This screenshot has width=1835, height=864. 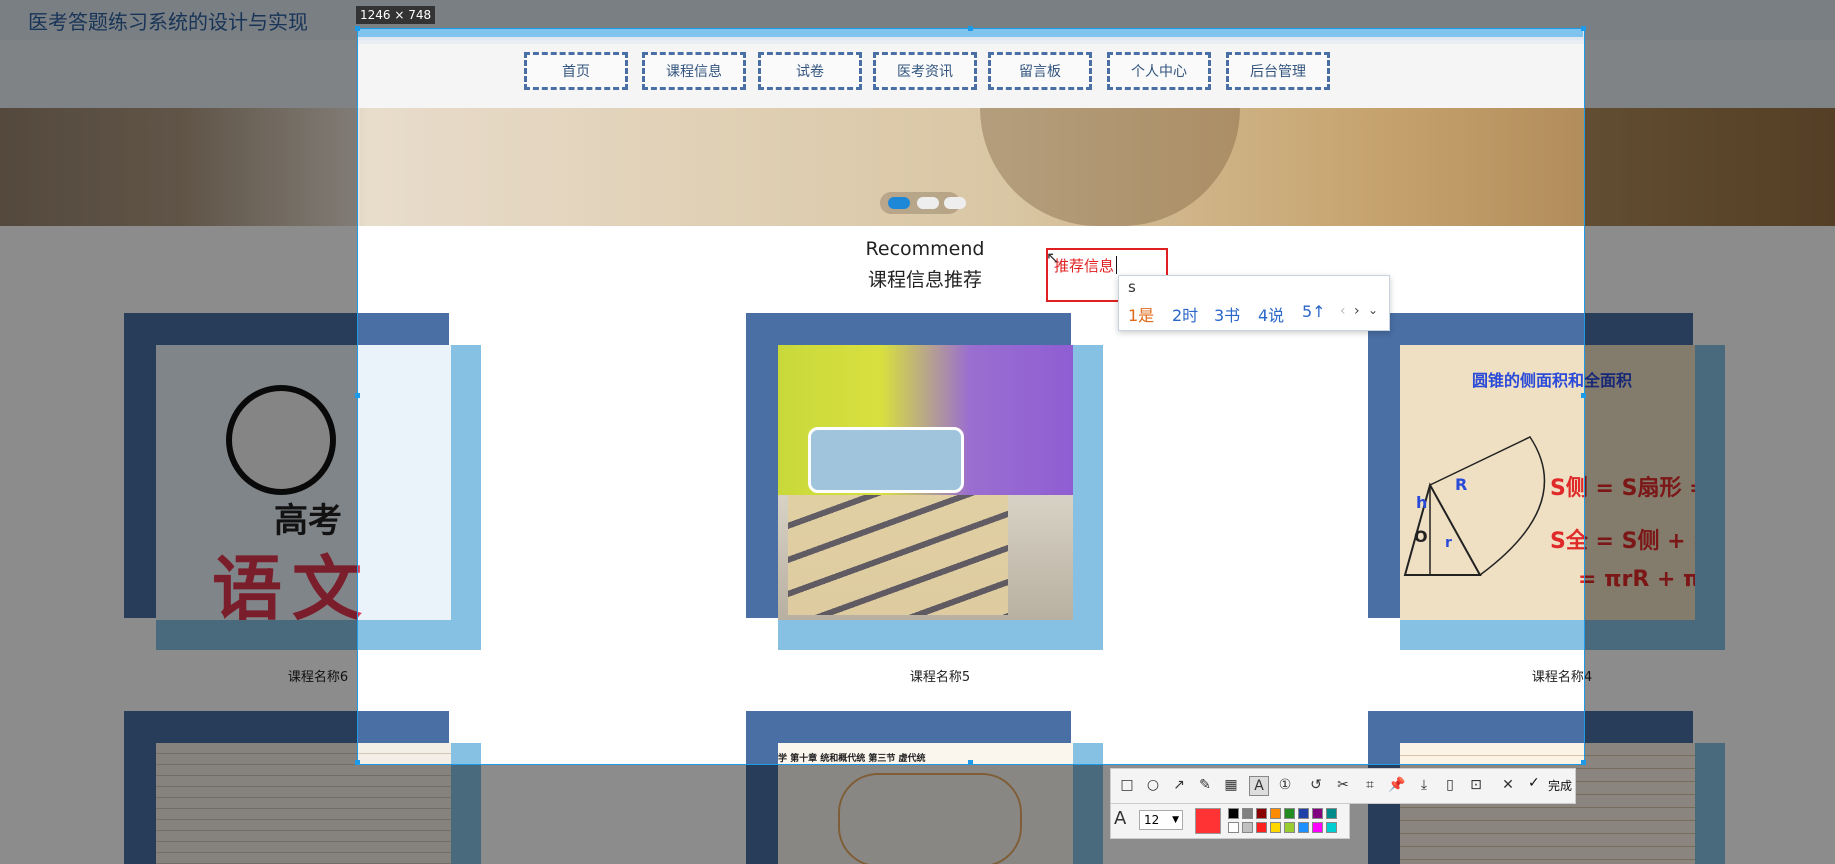 I want to click on resize-handle-b, so click(x=970, y=762).